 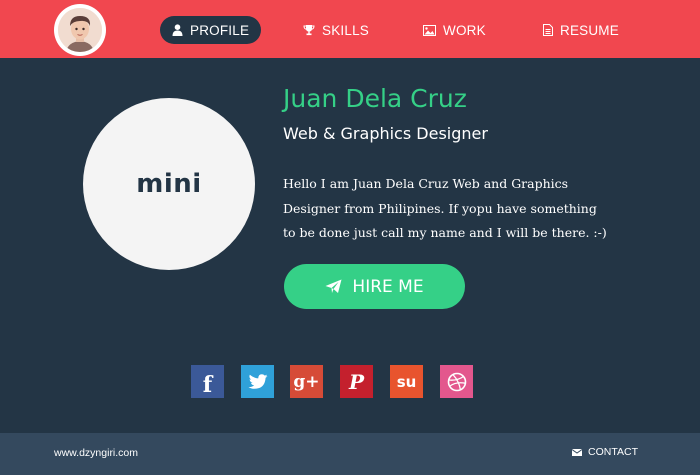 I want to click on contact-link: CONTACT, so click(x=605, y=452).